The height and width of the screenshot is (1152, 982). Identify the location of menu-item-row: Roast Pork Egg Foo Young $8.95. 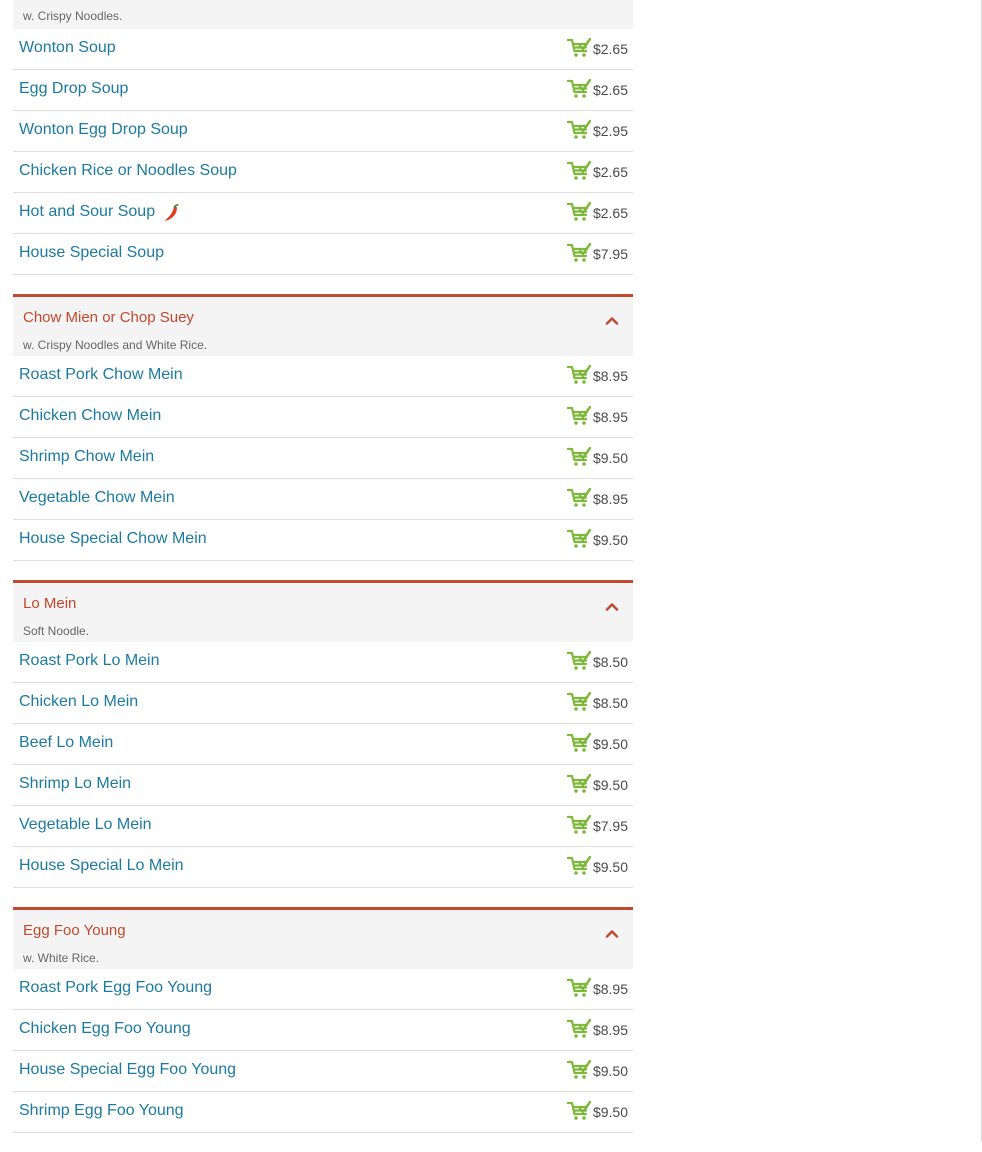
(323, 989).